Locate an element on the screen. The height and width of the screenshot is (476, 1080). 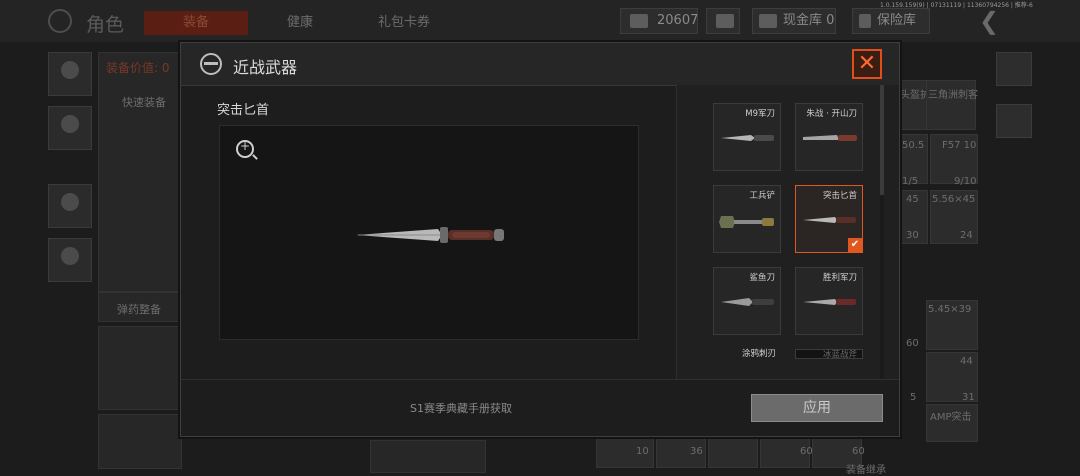
person-icon is located at coordinates (725, 21).